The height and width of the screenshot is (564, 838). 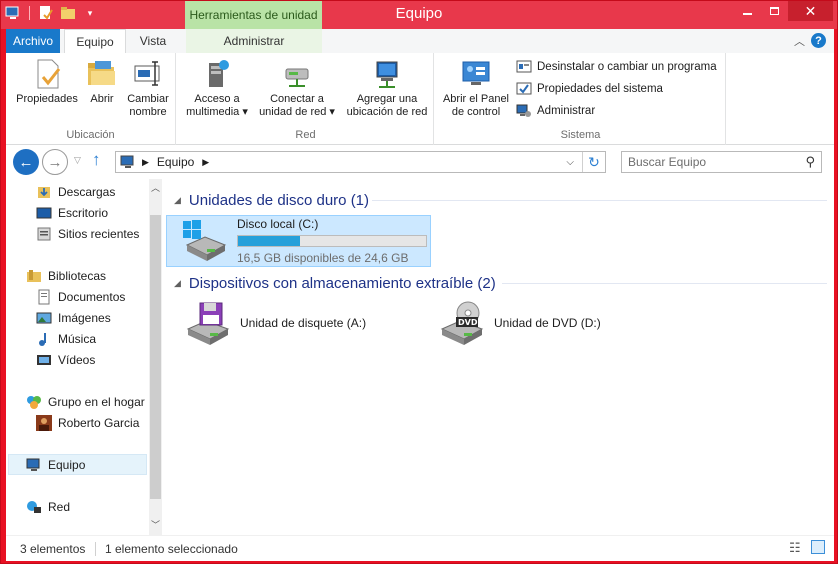 What do you see at coordinates (208, 323) in the screenshot?
I see `floppy-drive-icon` at bounding box center [208, 323].